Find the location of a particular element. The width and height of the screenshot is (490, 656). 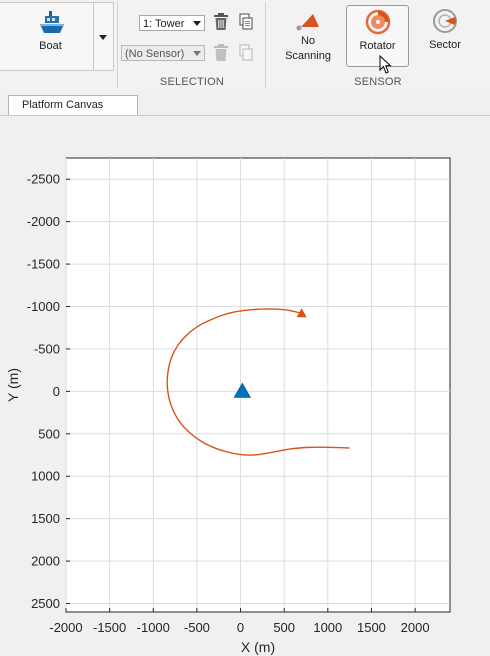

delete-sensor-trash-icon is located at coordinates (221, 52).